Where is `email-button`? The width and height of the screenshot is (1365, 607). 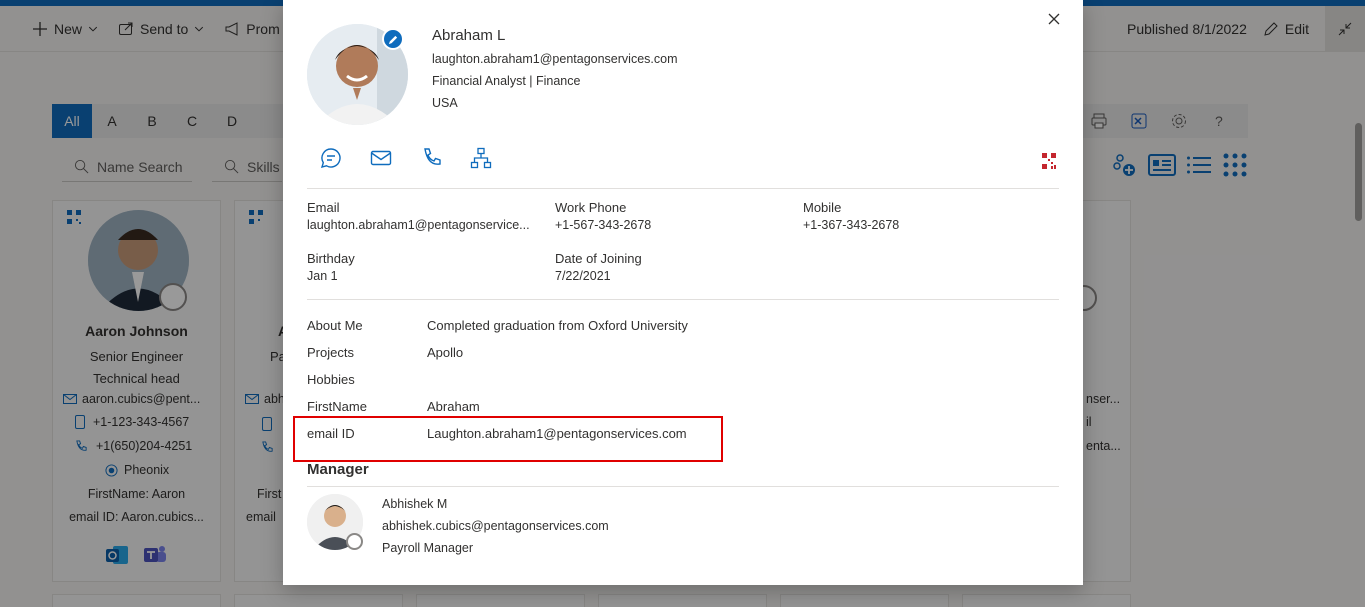
email-button is located at coordinates (381, 158).